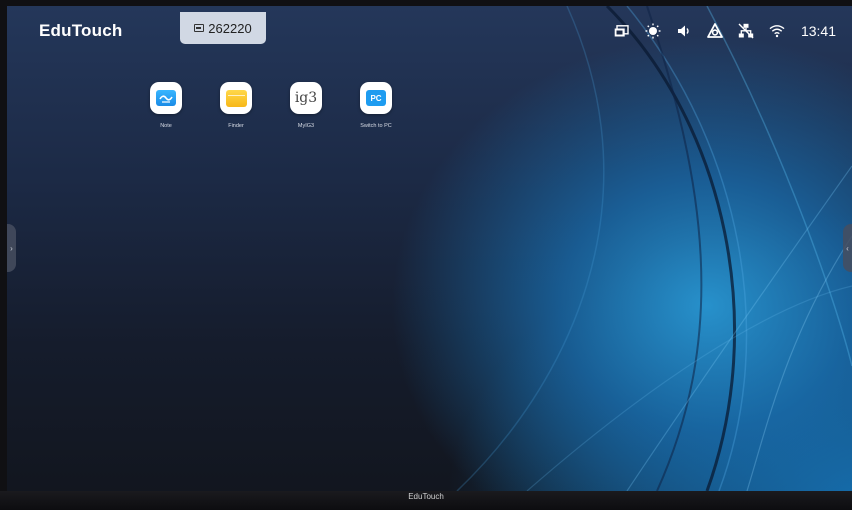 The height and width of the screenshot is (510, 852). Describe the element at coordinates (230, 28) in the screenshot. I see `room-code: 262220` at that location.